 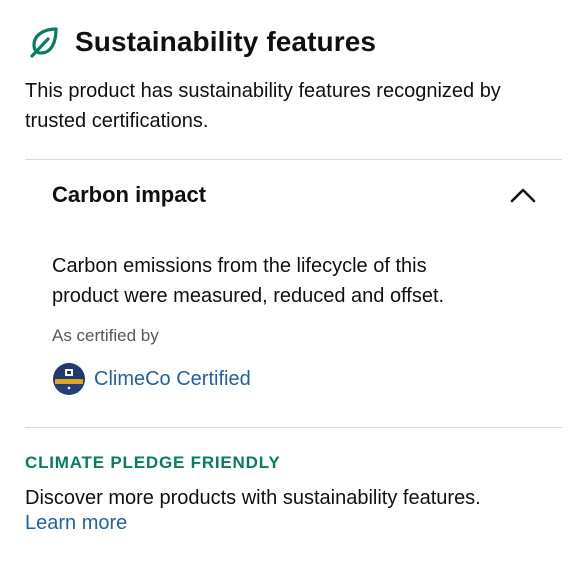 What do you see at coordinates (45, 42) in the screenshot?
I see `leaf-icon` at bounding box center [45, 42].